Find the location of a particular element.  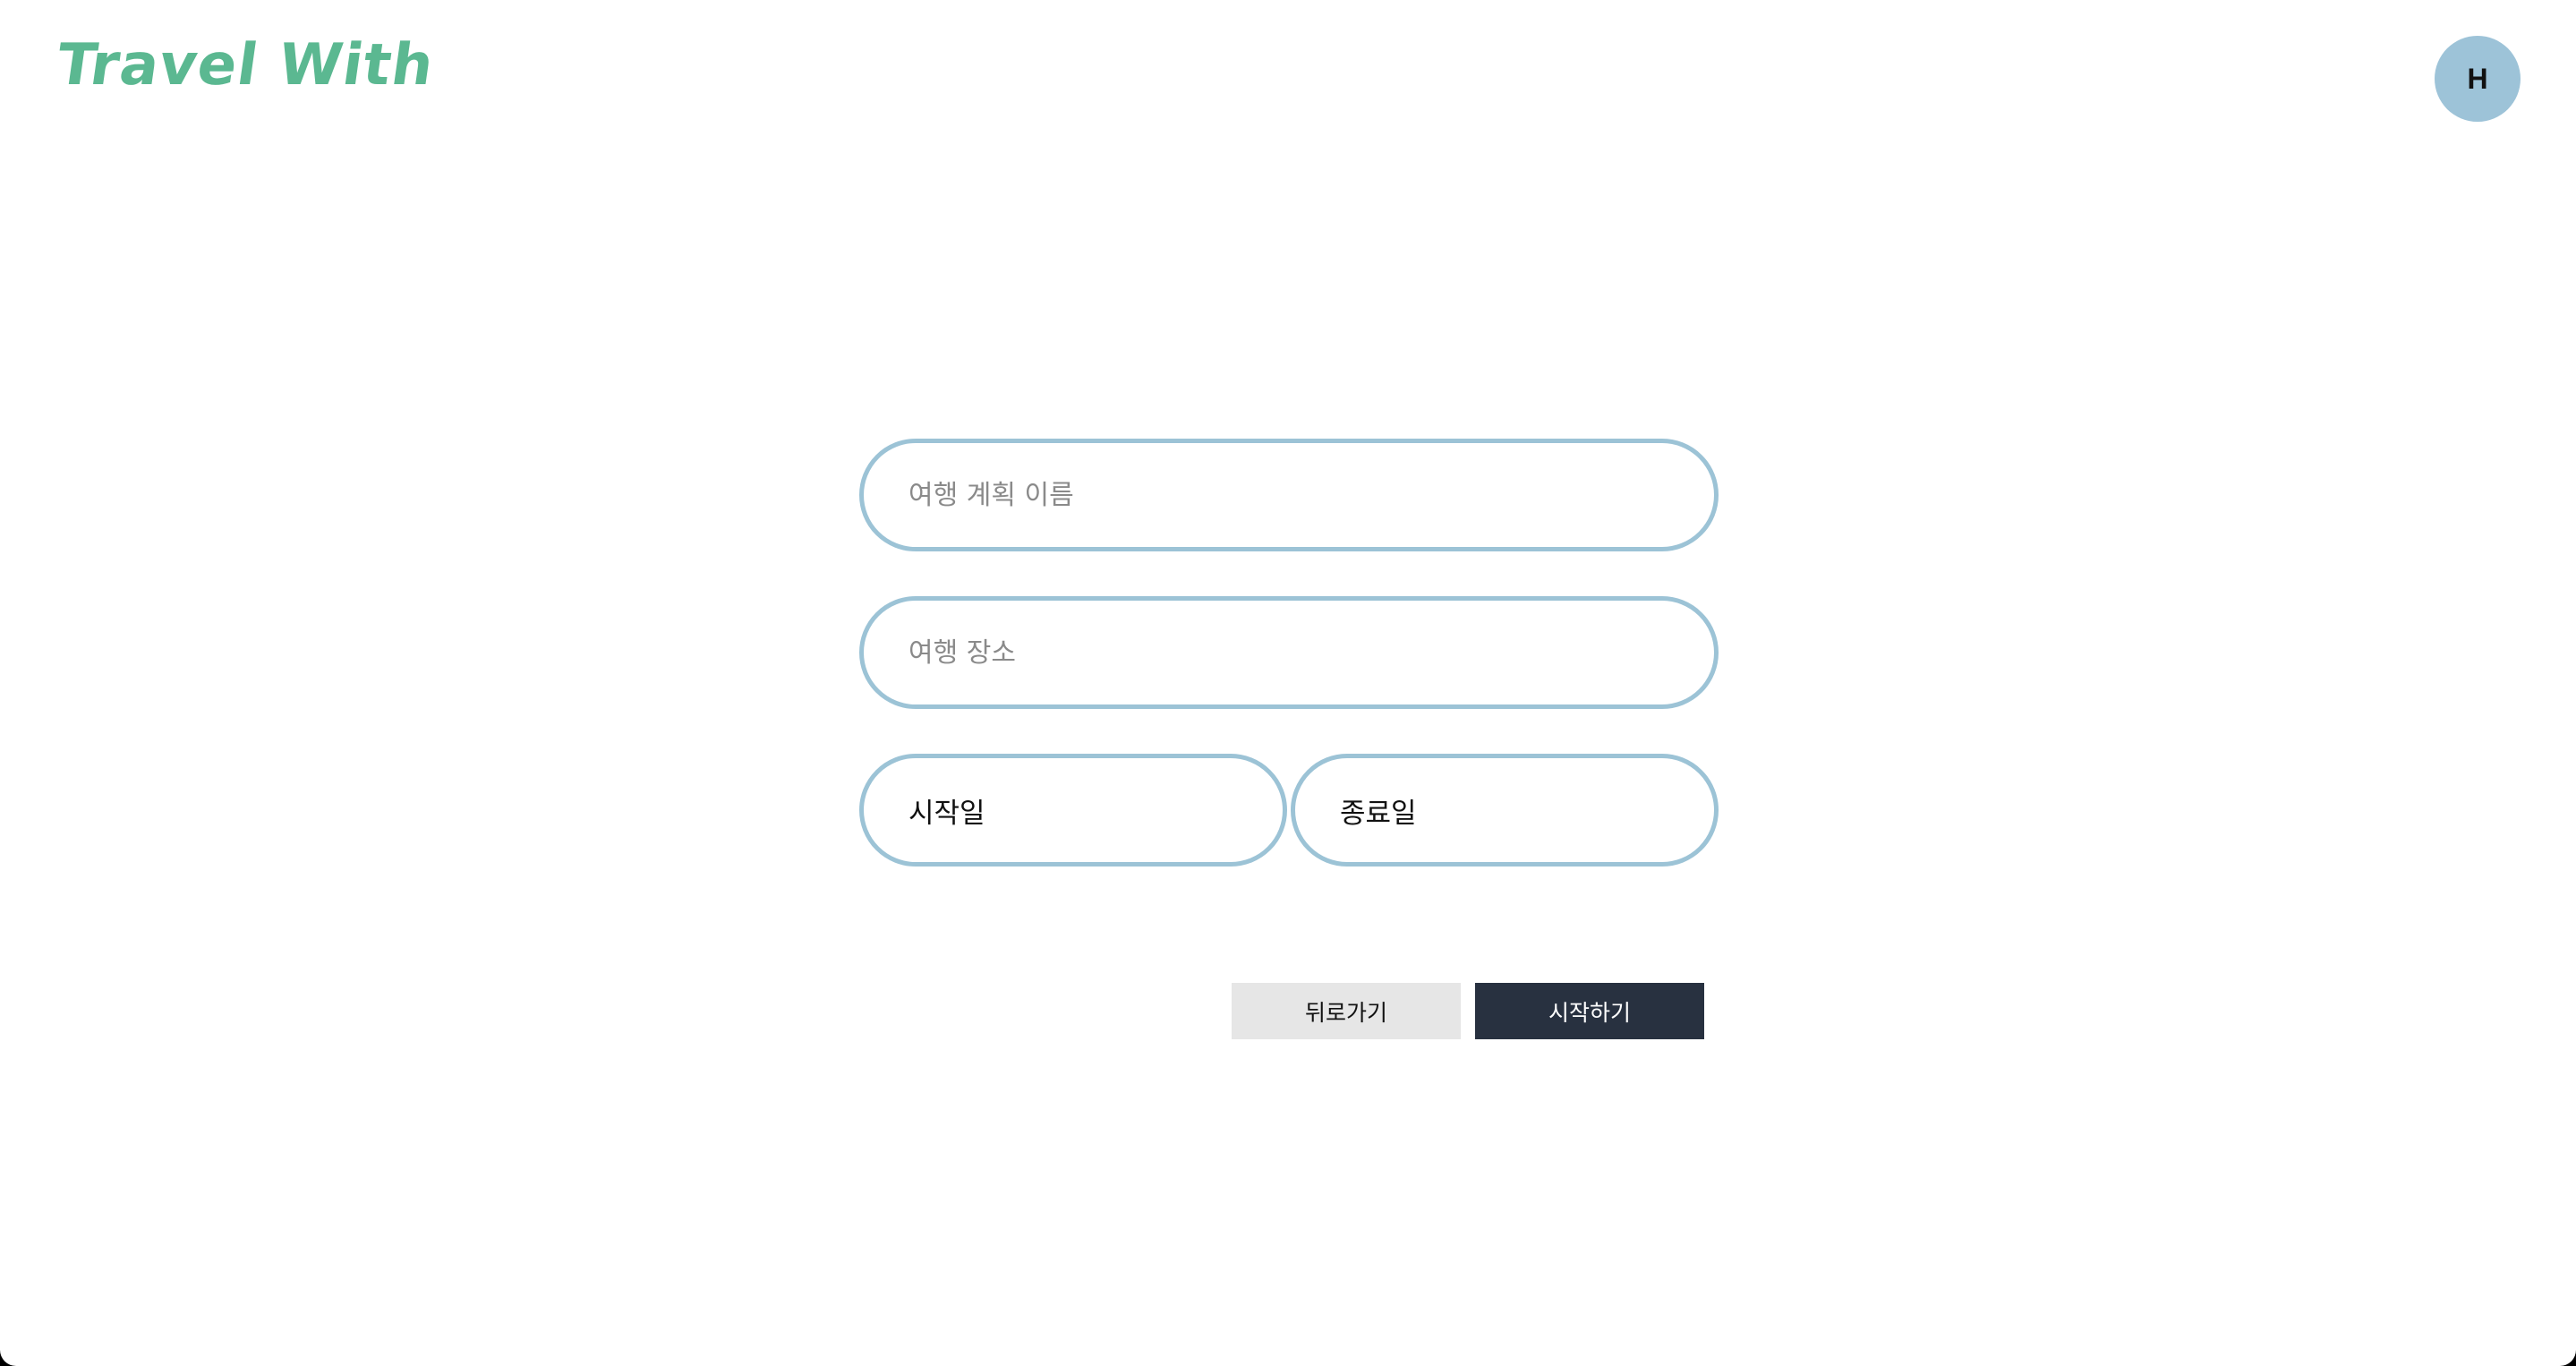

trip-name-field is located at coordinates (1289, 495).